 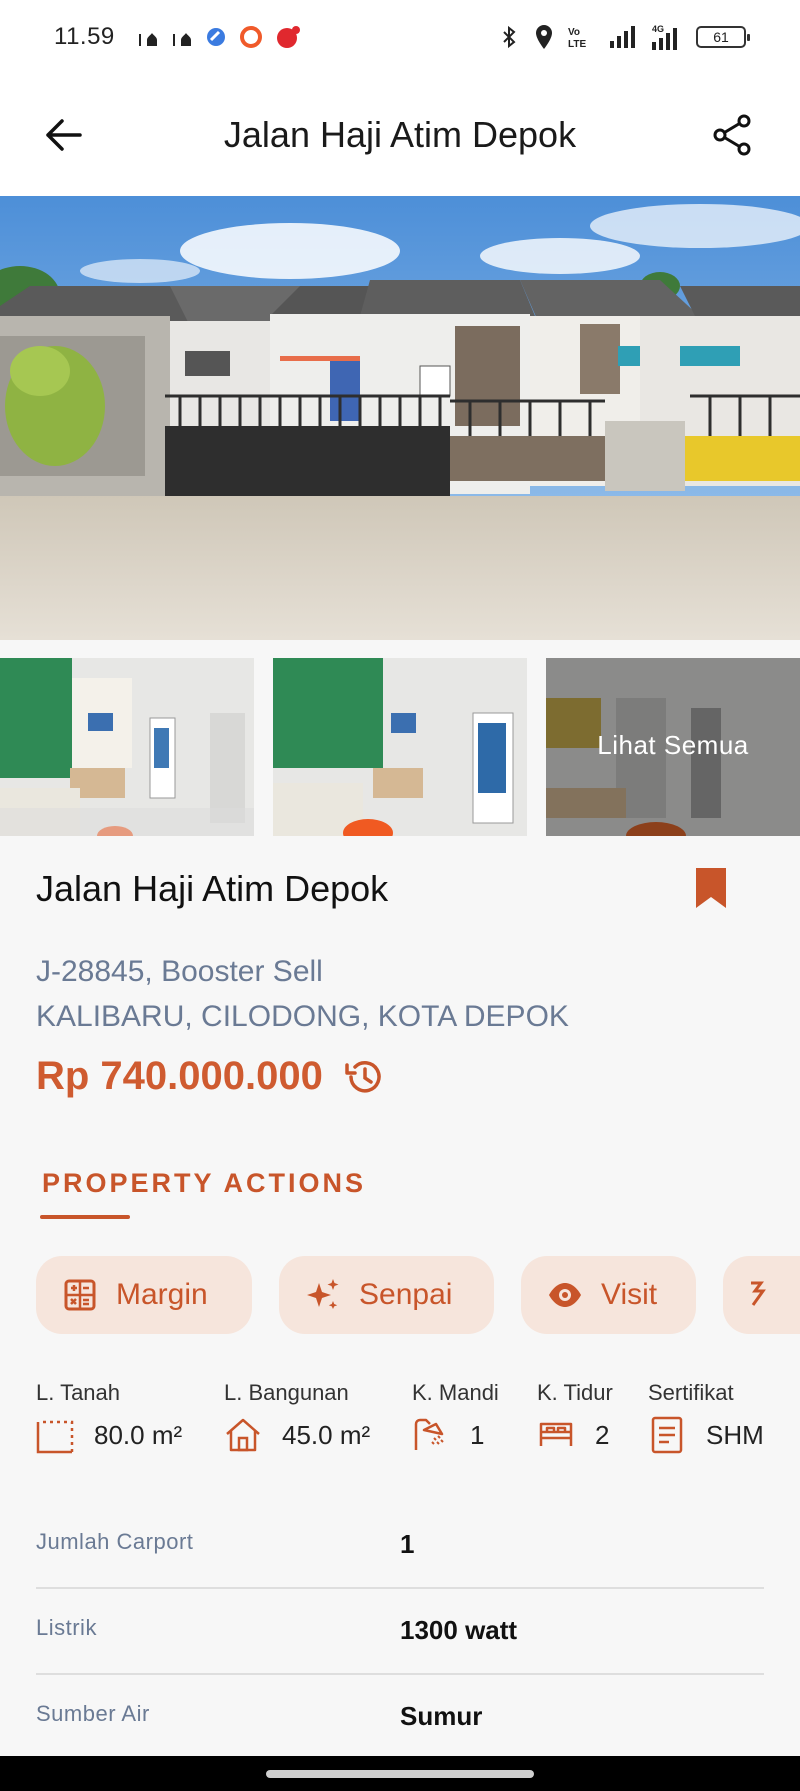 I want to click on partial-action-icon, so click(x=758, y=1293).